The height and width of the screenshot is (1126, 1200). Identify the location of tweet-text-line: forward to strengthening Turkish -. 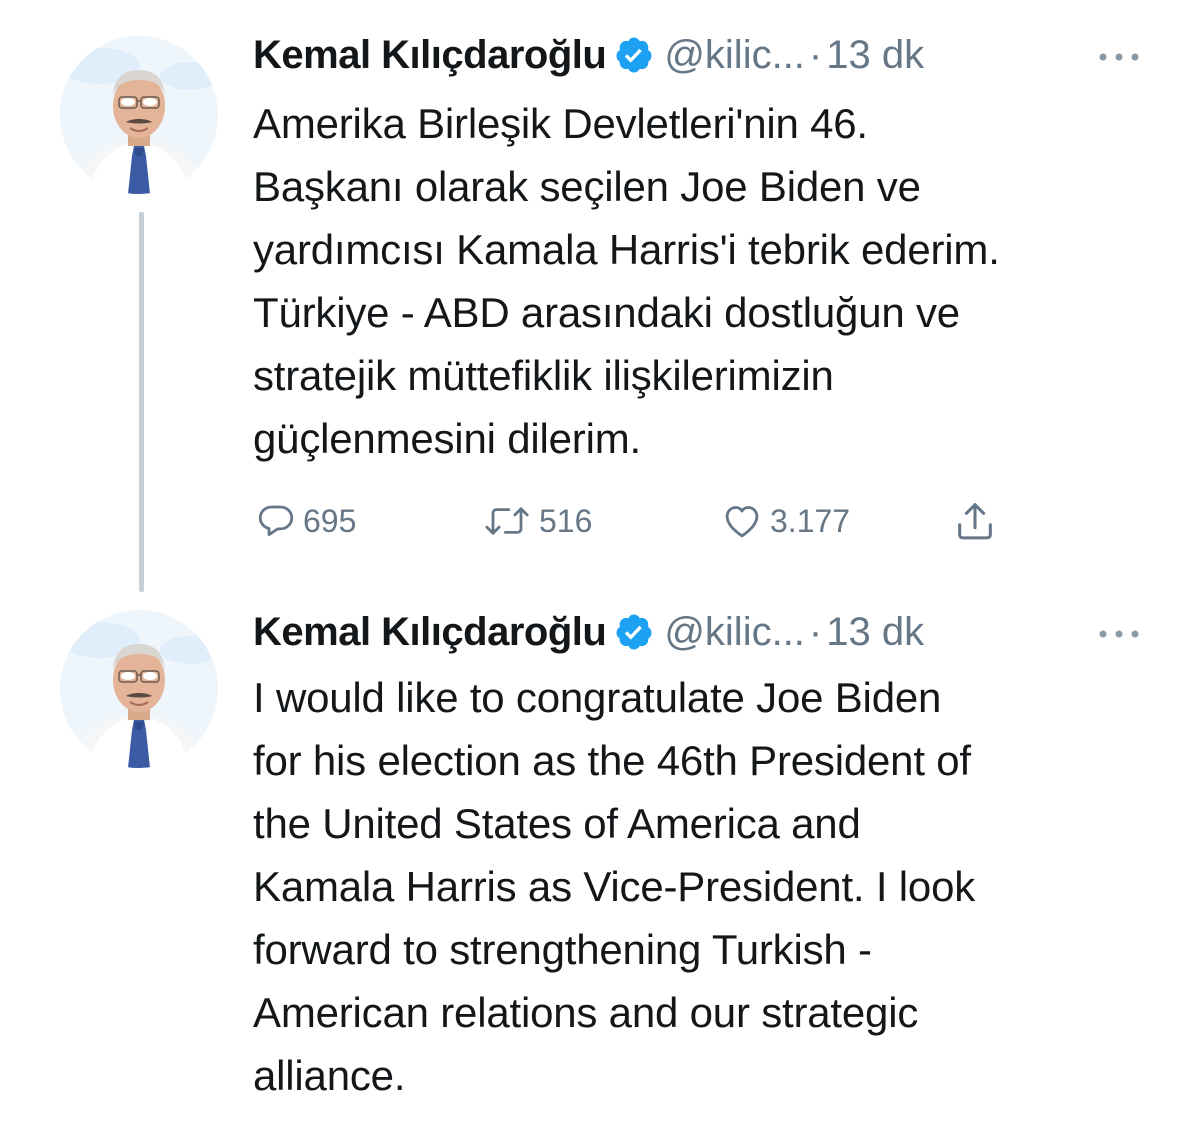
(562, 949).